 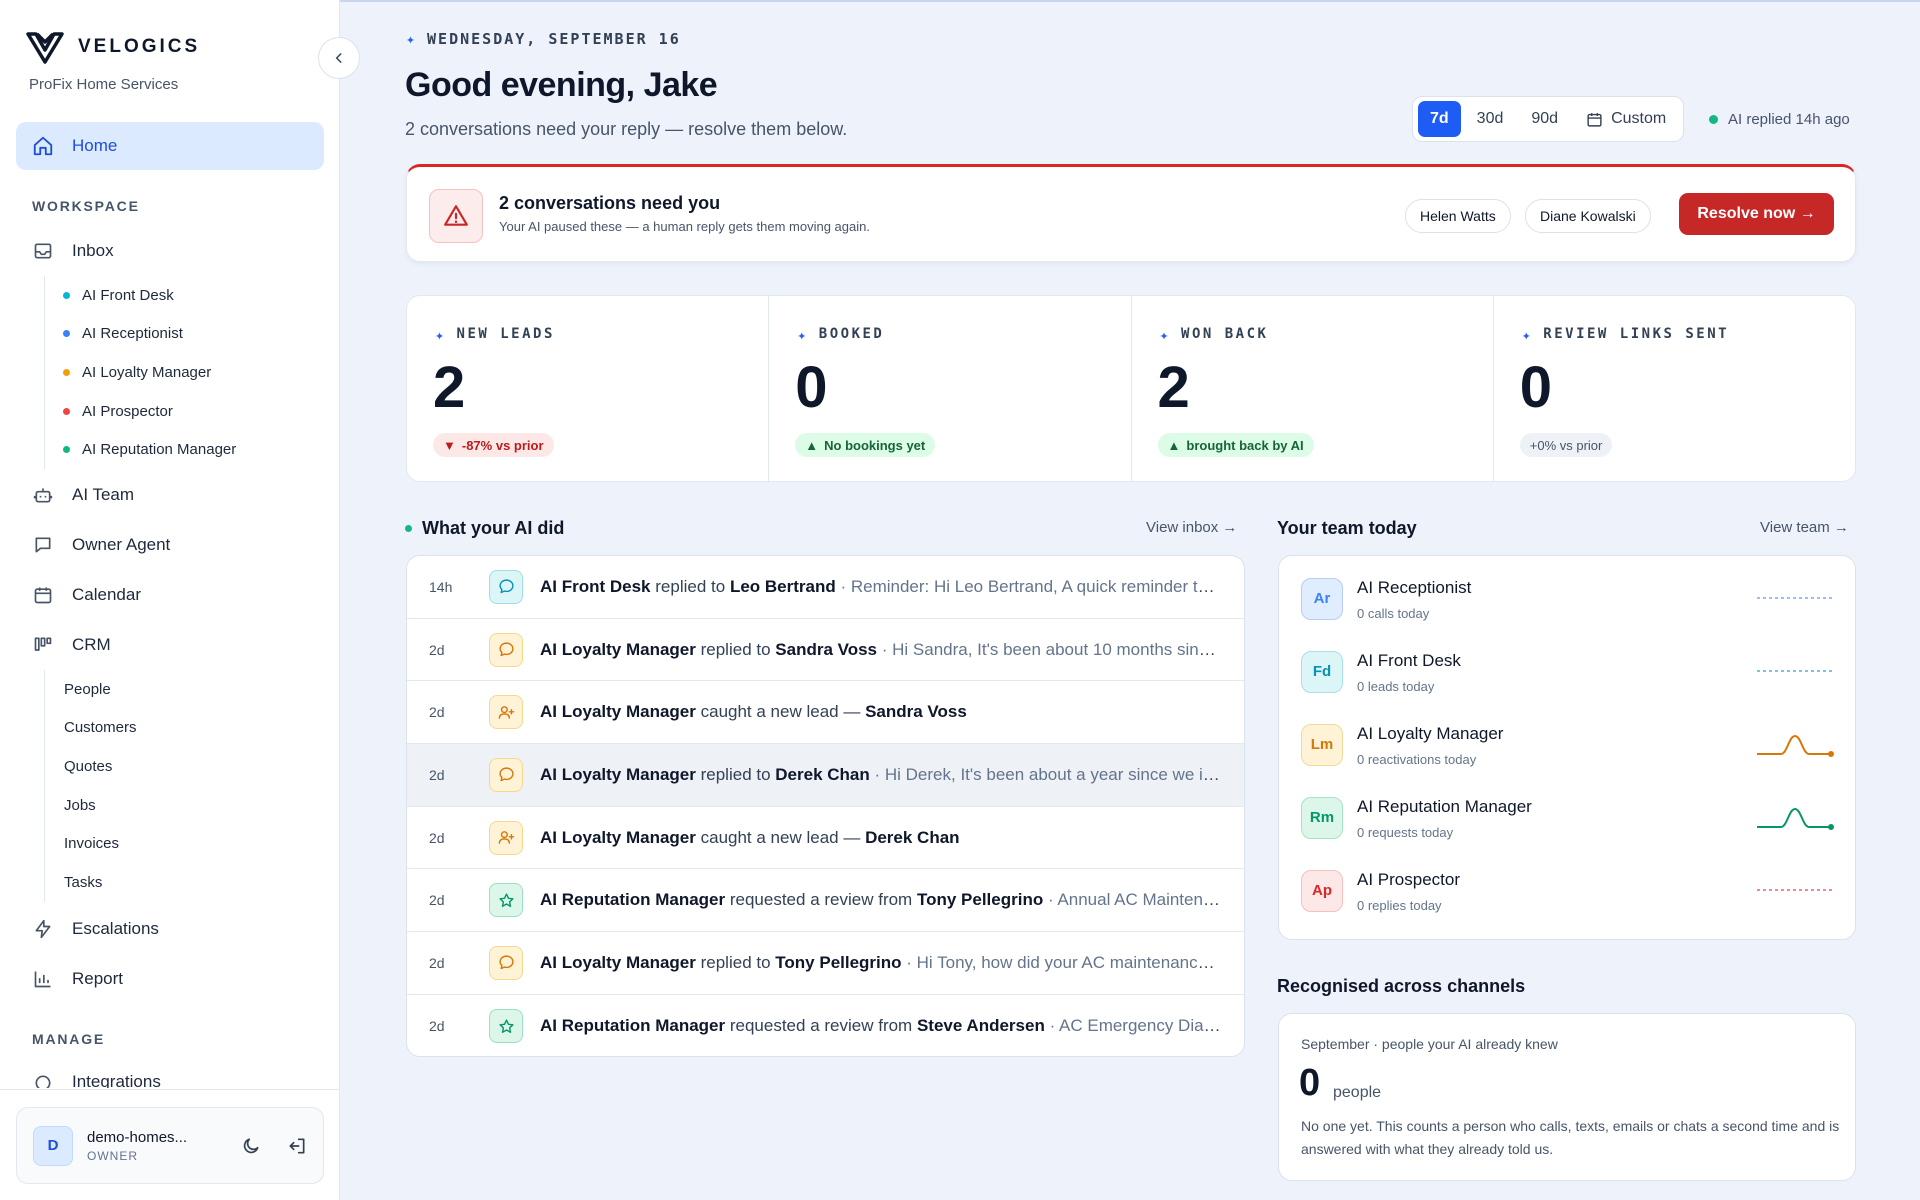 What do you see at coordinates (811, 387) in the screenshot?
I see `stat-value: 0` at bounding box center [811, 387].